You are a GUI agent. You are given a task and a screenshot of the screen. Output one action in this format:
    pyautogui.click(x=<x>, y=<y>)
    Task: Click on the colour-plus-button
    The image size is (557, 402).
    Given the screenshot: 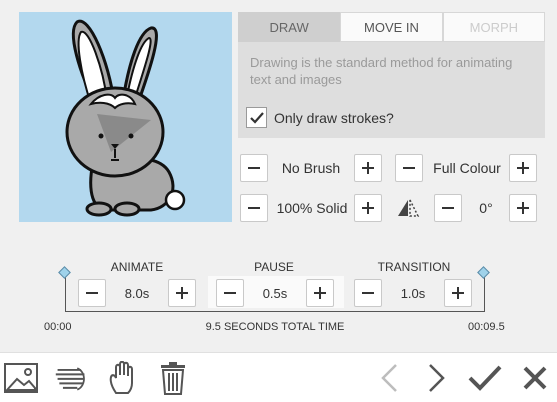 What is the action you would take?
    pyautogui.click(x=523, y=168)
    